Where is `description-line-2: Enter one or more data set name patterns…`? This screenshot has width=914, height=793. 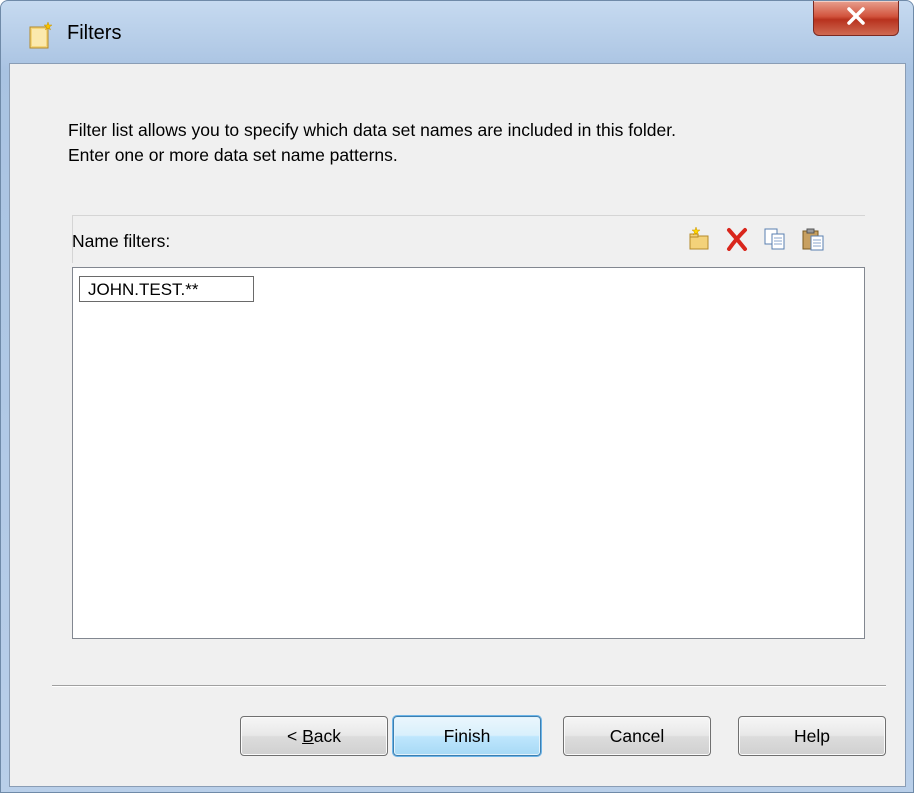
description-line-2: Enter one or more data set name patterns… is located at coordinates (233, 155).